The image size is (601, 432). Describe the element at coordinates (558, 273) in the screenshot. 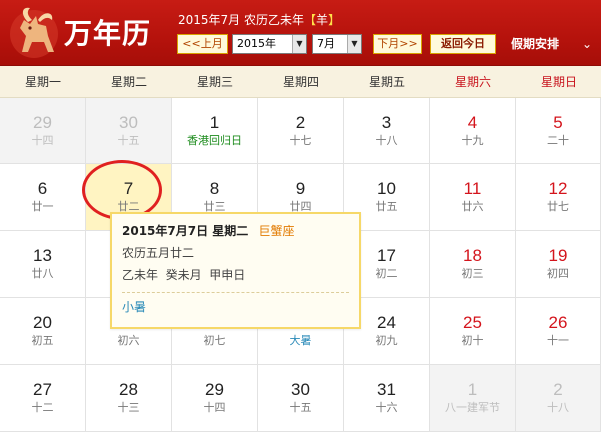

I see `lunar-day-label: 初四` at that location.